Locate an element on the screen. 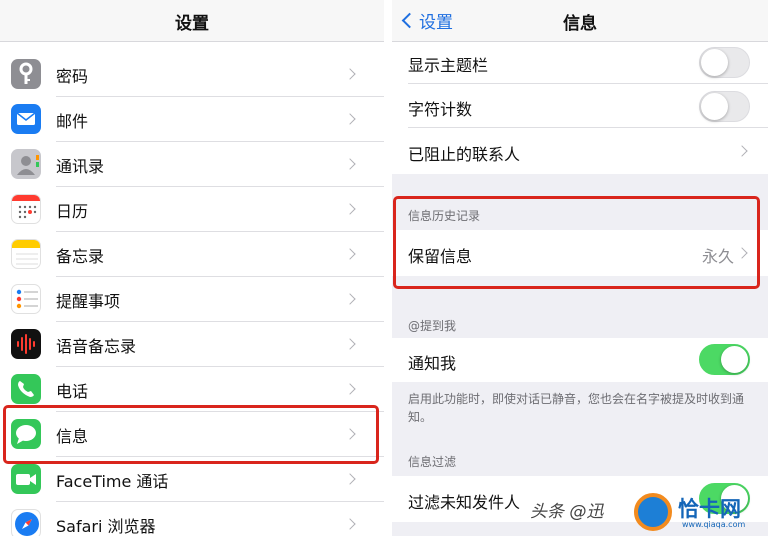 This screenshot has height=536, width=768. mail-icon is located at coordinates (26, 119).